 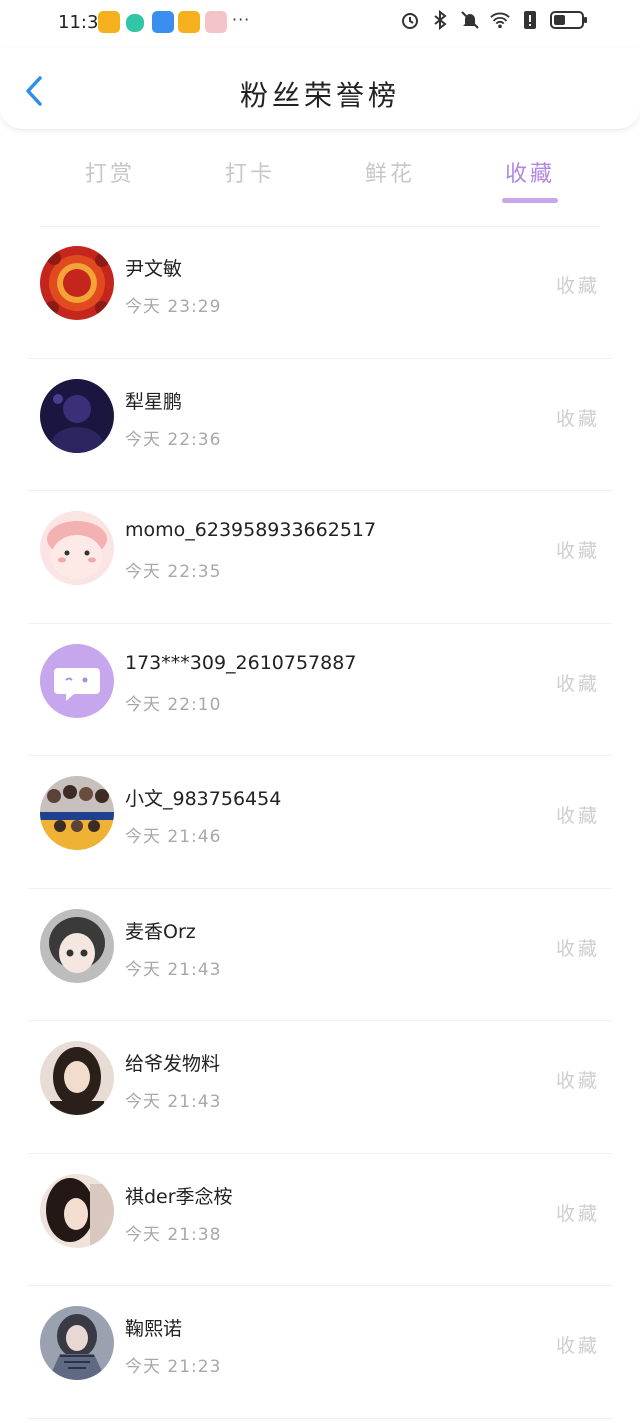 I want to click on page-title: 粉丝荣誉榜, so click(x=319, y=95).